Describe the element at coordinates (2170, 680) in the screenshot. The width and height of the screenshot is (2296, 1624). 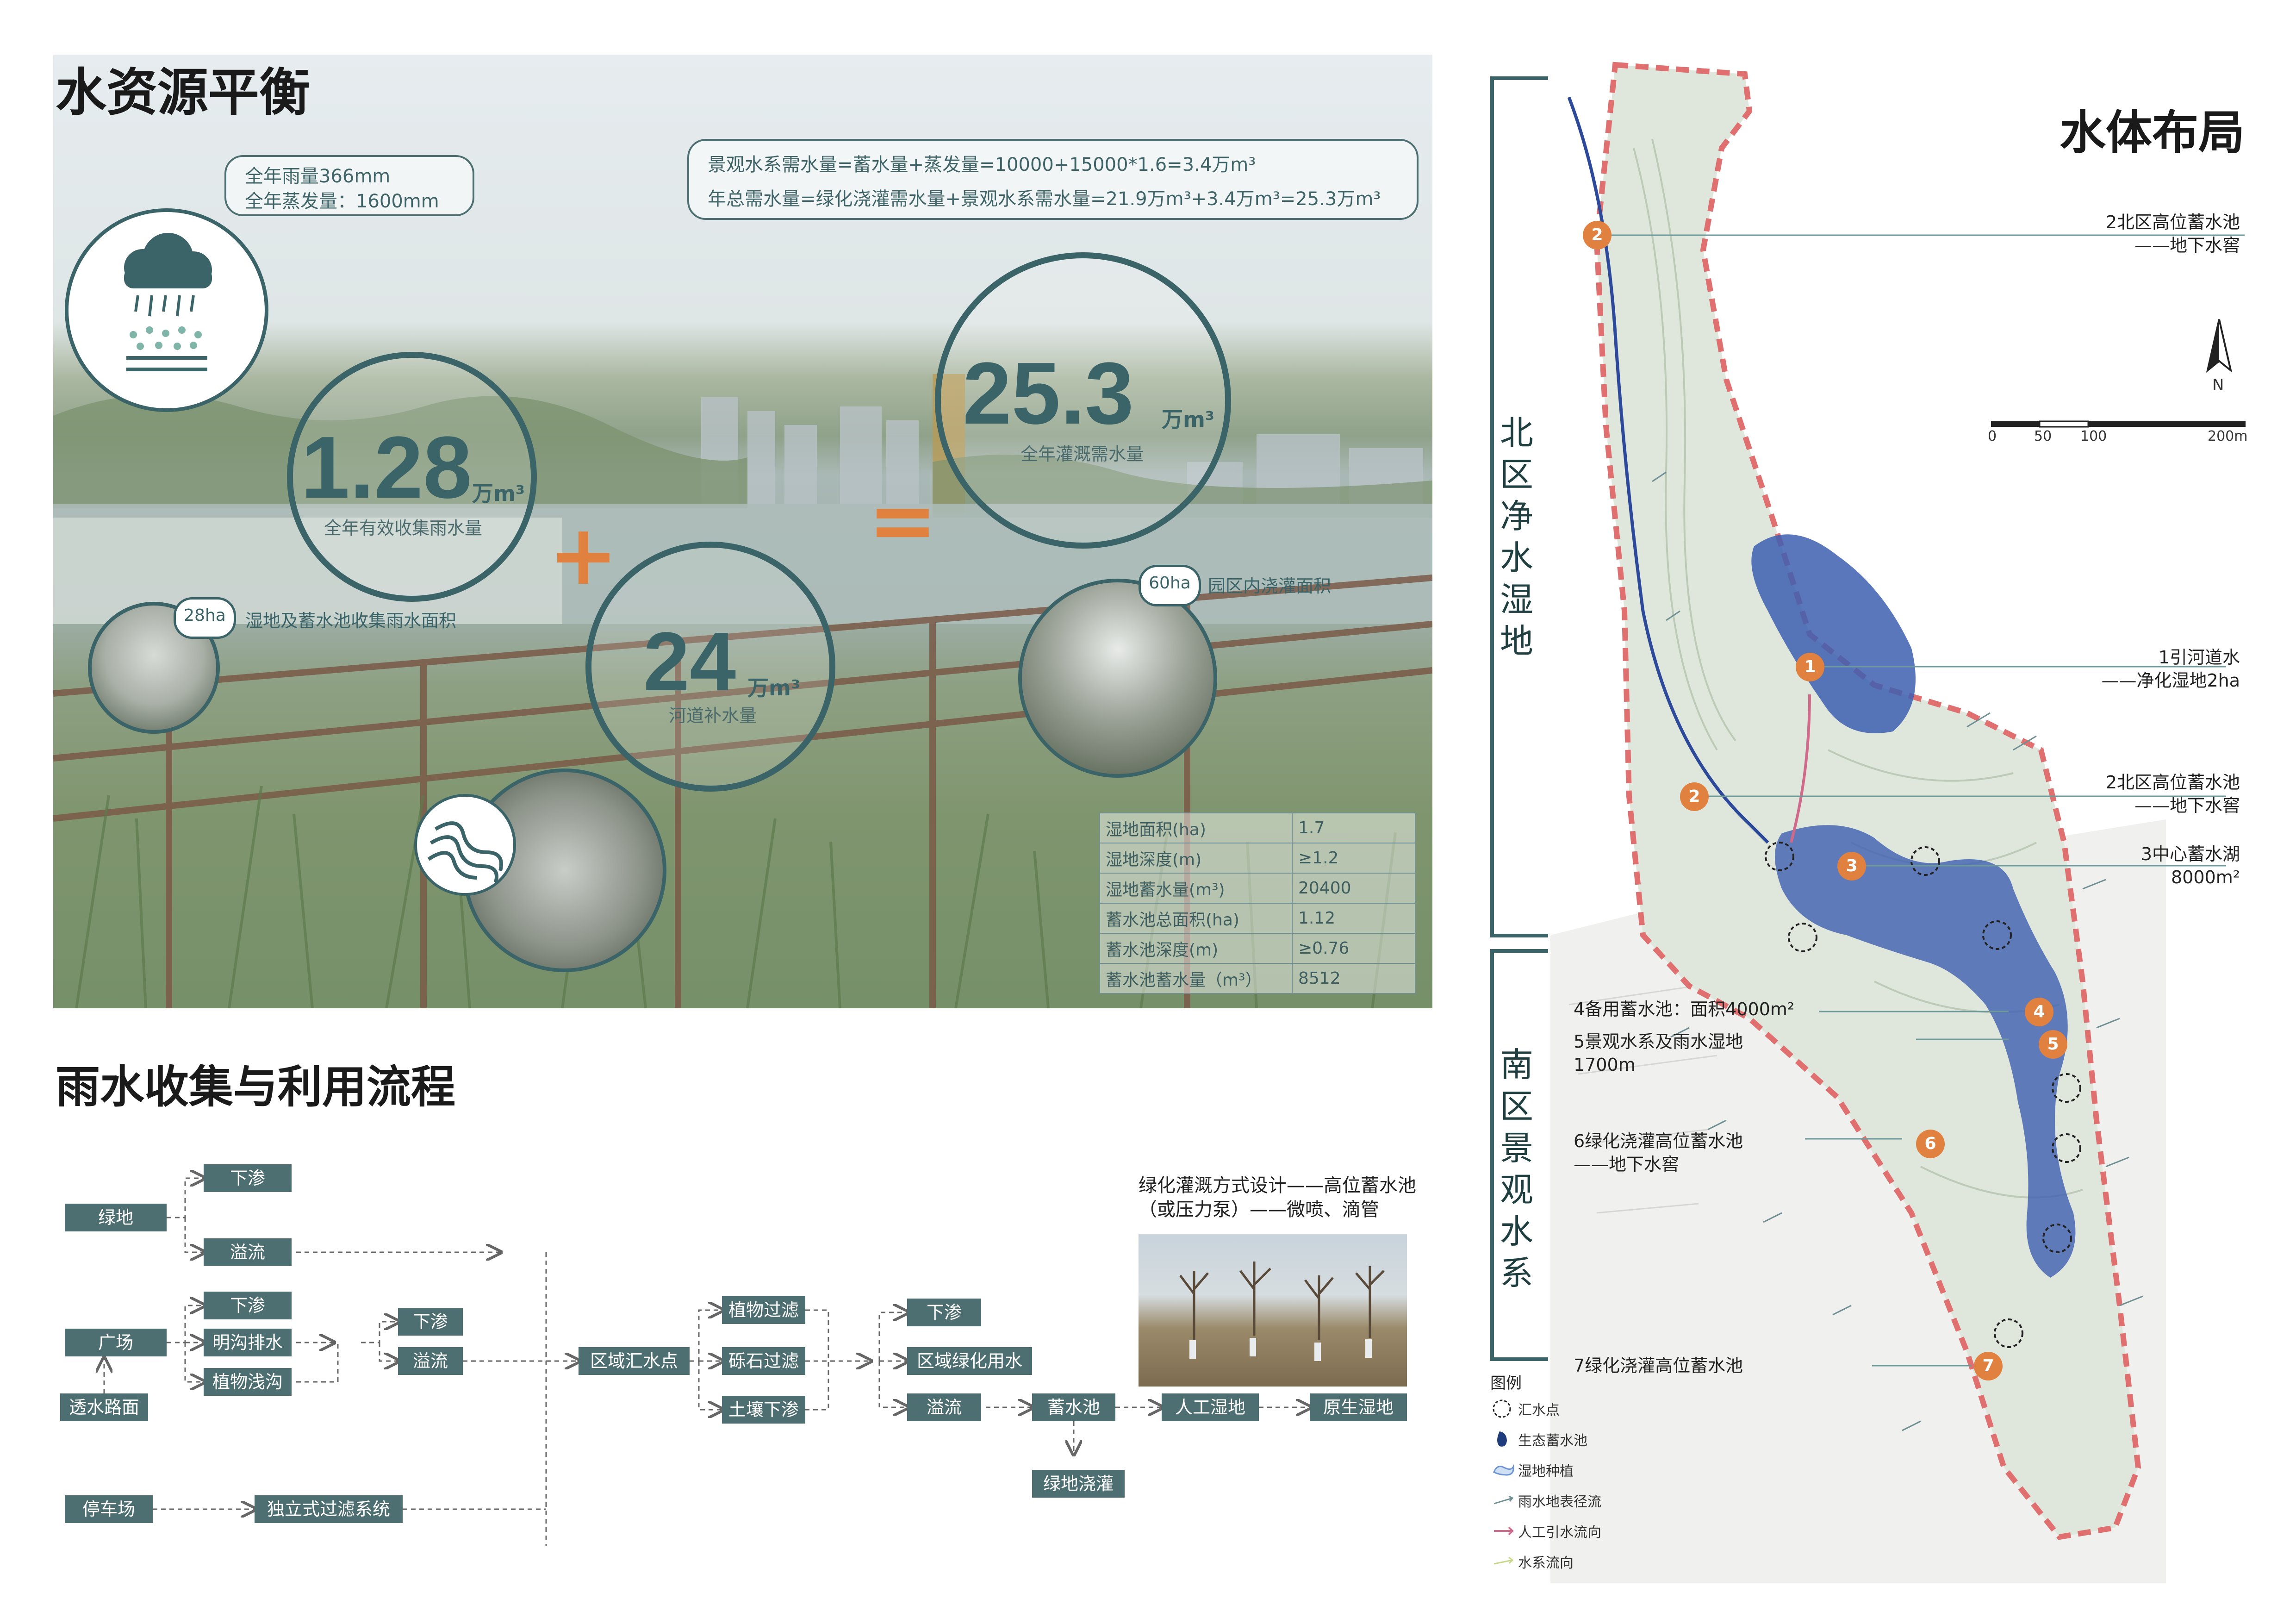
I see `label-line: ——净化湿地2ha` at that location.